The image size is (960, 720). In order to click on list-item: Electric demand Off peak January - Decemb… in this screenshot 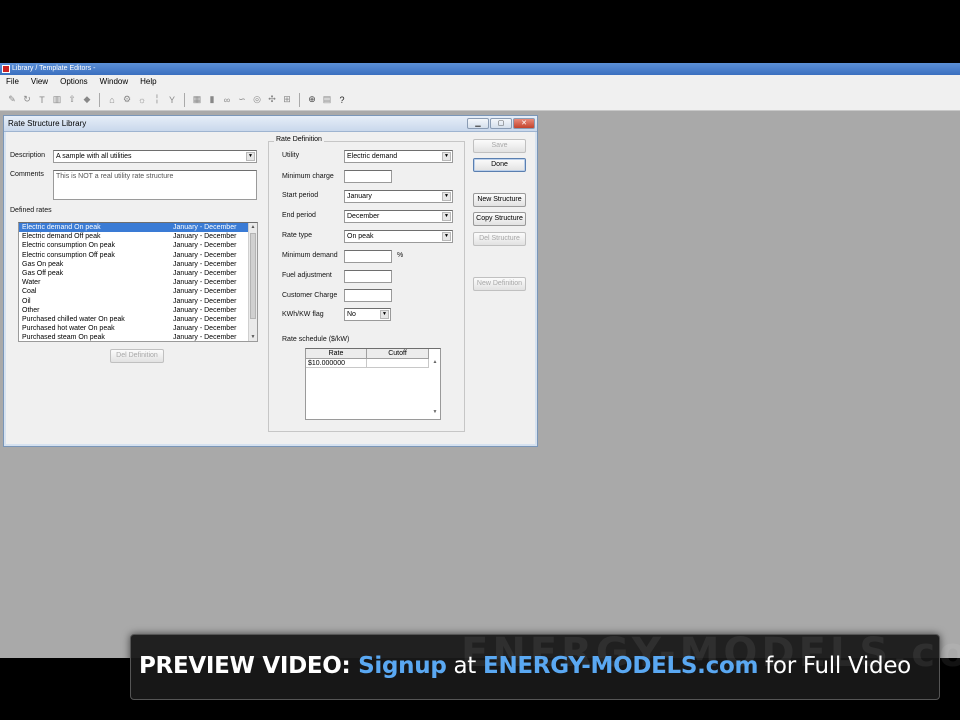, I will do `click(138, 236)`.